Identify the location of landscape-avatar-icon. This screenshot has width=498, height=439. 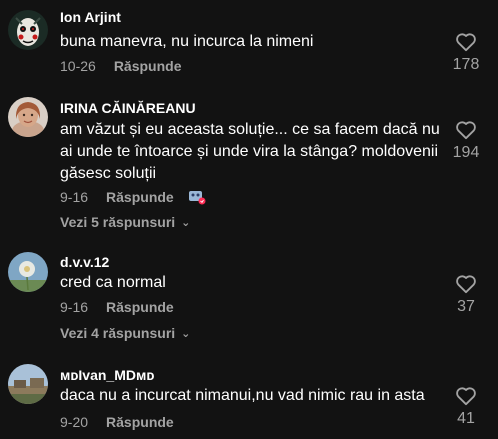
(28, 384).